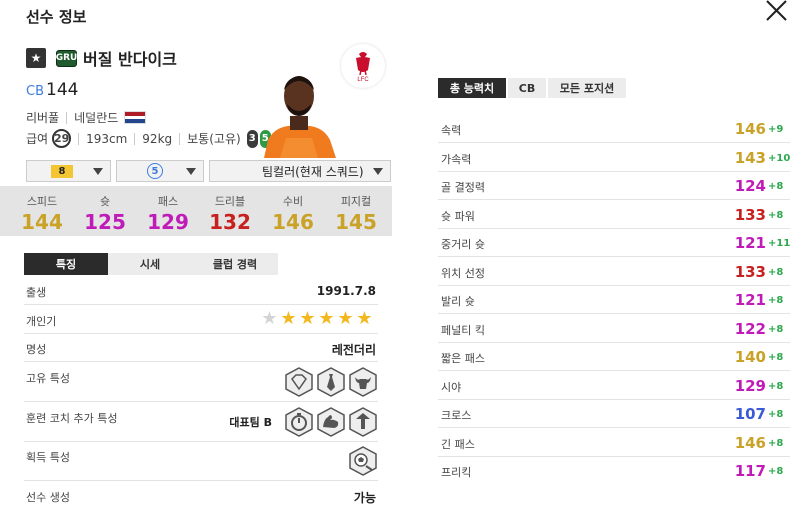  I want to click on enhance-level-select: 8, so click(68, 171).